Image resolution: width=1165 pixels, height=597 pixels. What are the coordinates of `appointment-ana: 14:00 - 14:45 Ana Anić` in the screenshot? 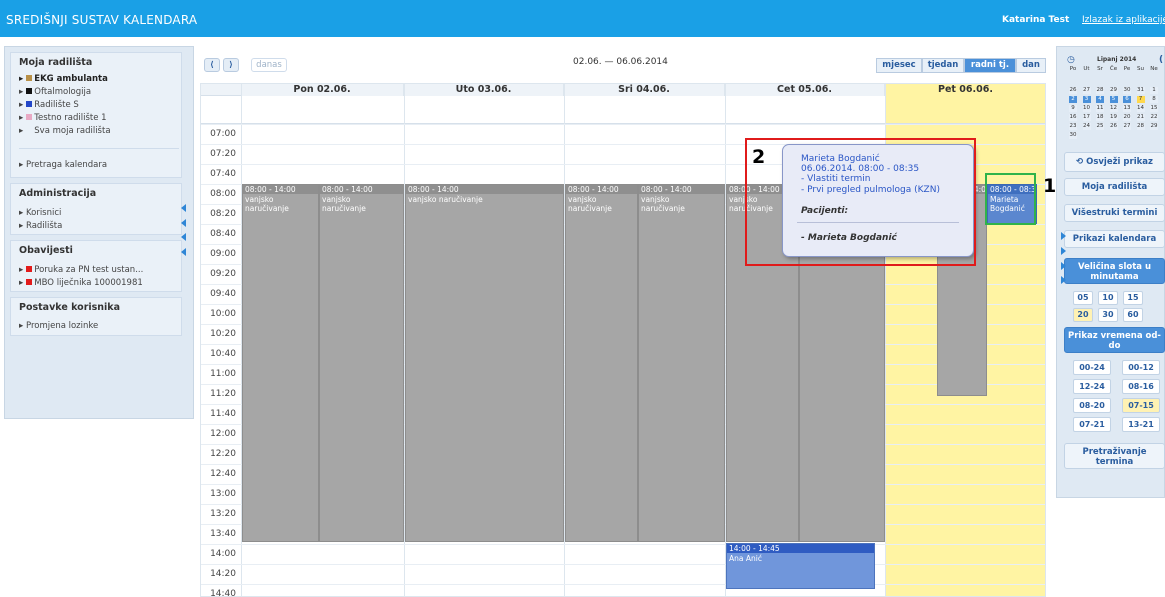 It's located at (800, 566).